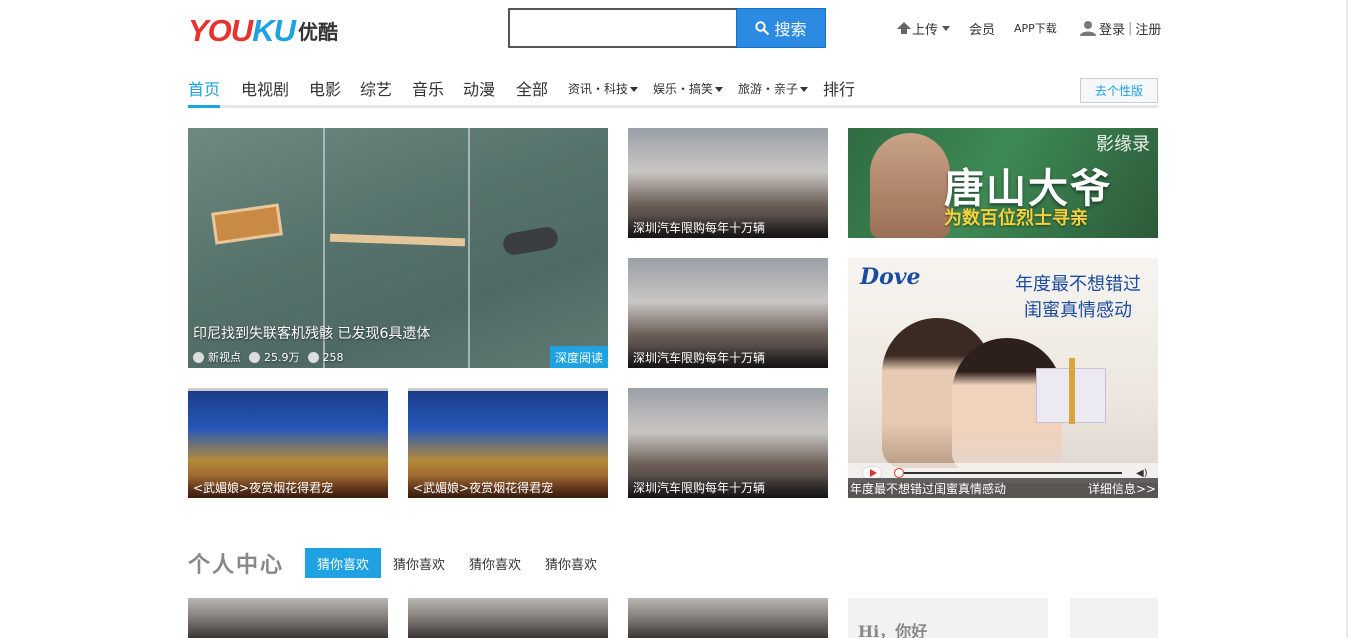 This screenshot has height=638, width=1348. Describe the element at coordinates (419, 563) in the screenshot. I see `tab-recommend-2: 猜你喜欢` at that location.